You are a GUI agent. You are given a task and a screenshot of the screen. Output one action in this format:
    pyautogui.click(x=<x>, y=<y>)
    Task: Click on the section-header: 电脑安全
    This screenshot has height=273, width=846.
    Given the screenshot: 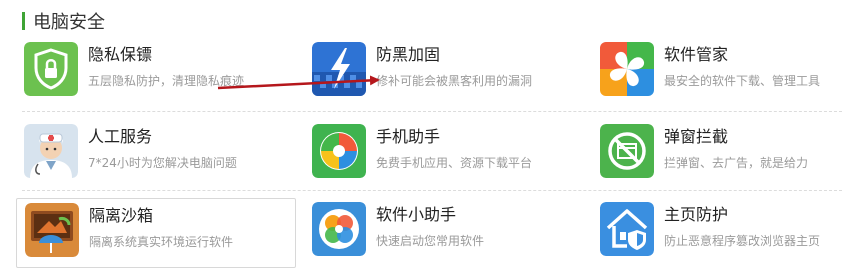 What is the action you would take?
    pyautogui.click(x=63, y=21)
    